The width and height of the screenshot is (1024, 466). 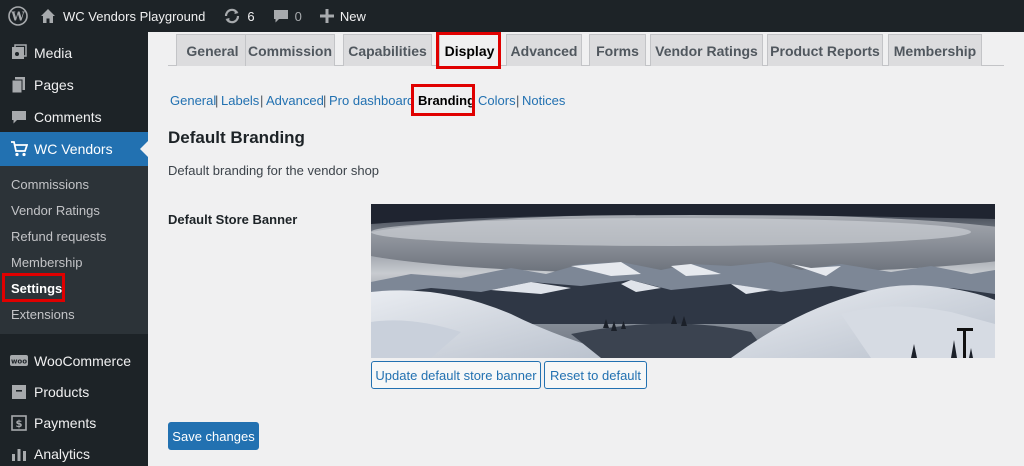 I want to click on sidebar-item-label: WooCommerce, so click(x=82, y=361).